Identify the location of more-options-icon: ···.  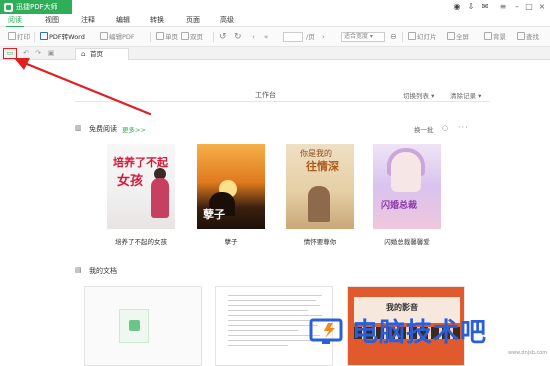
(463, 127).